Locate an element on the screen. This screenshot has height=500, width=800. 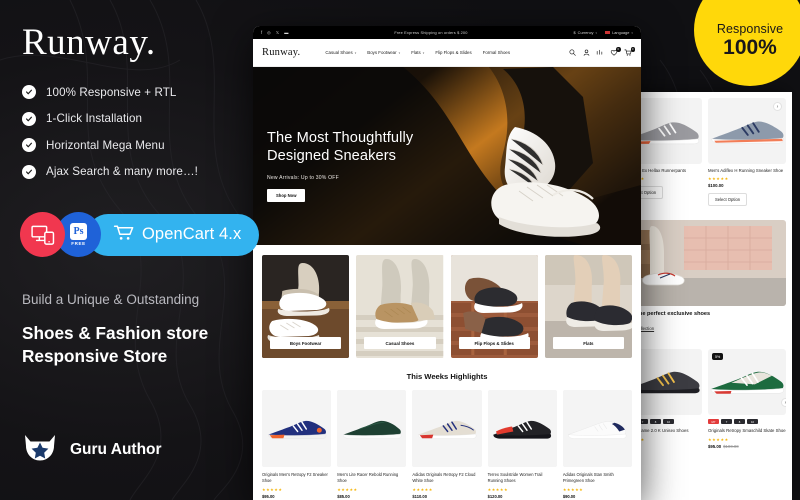
site-logo: Runway. is located at coordinates (281, 52).